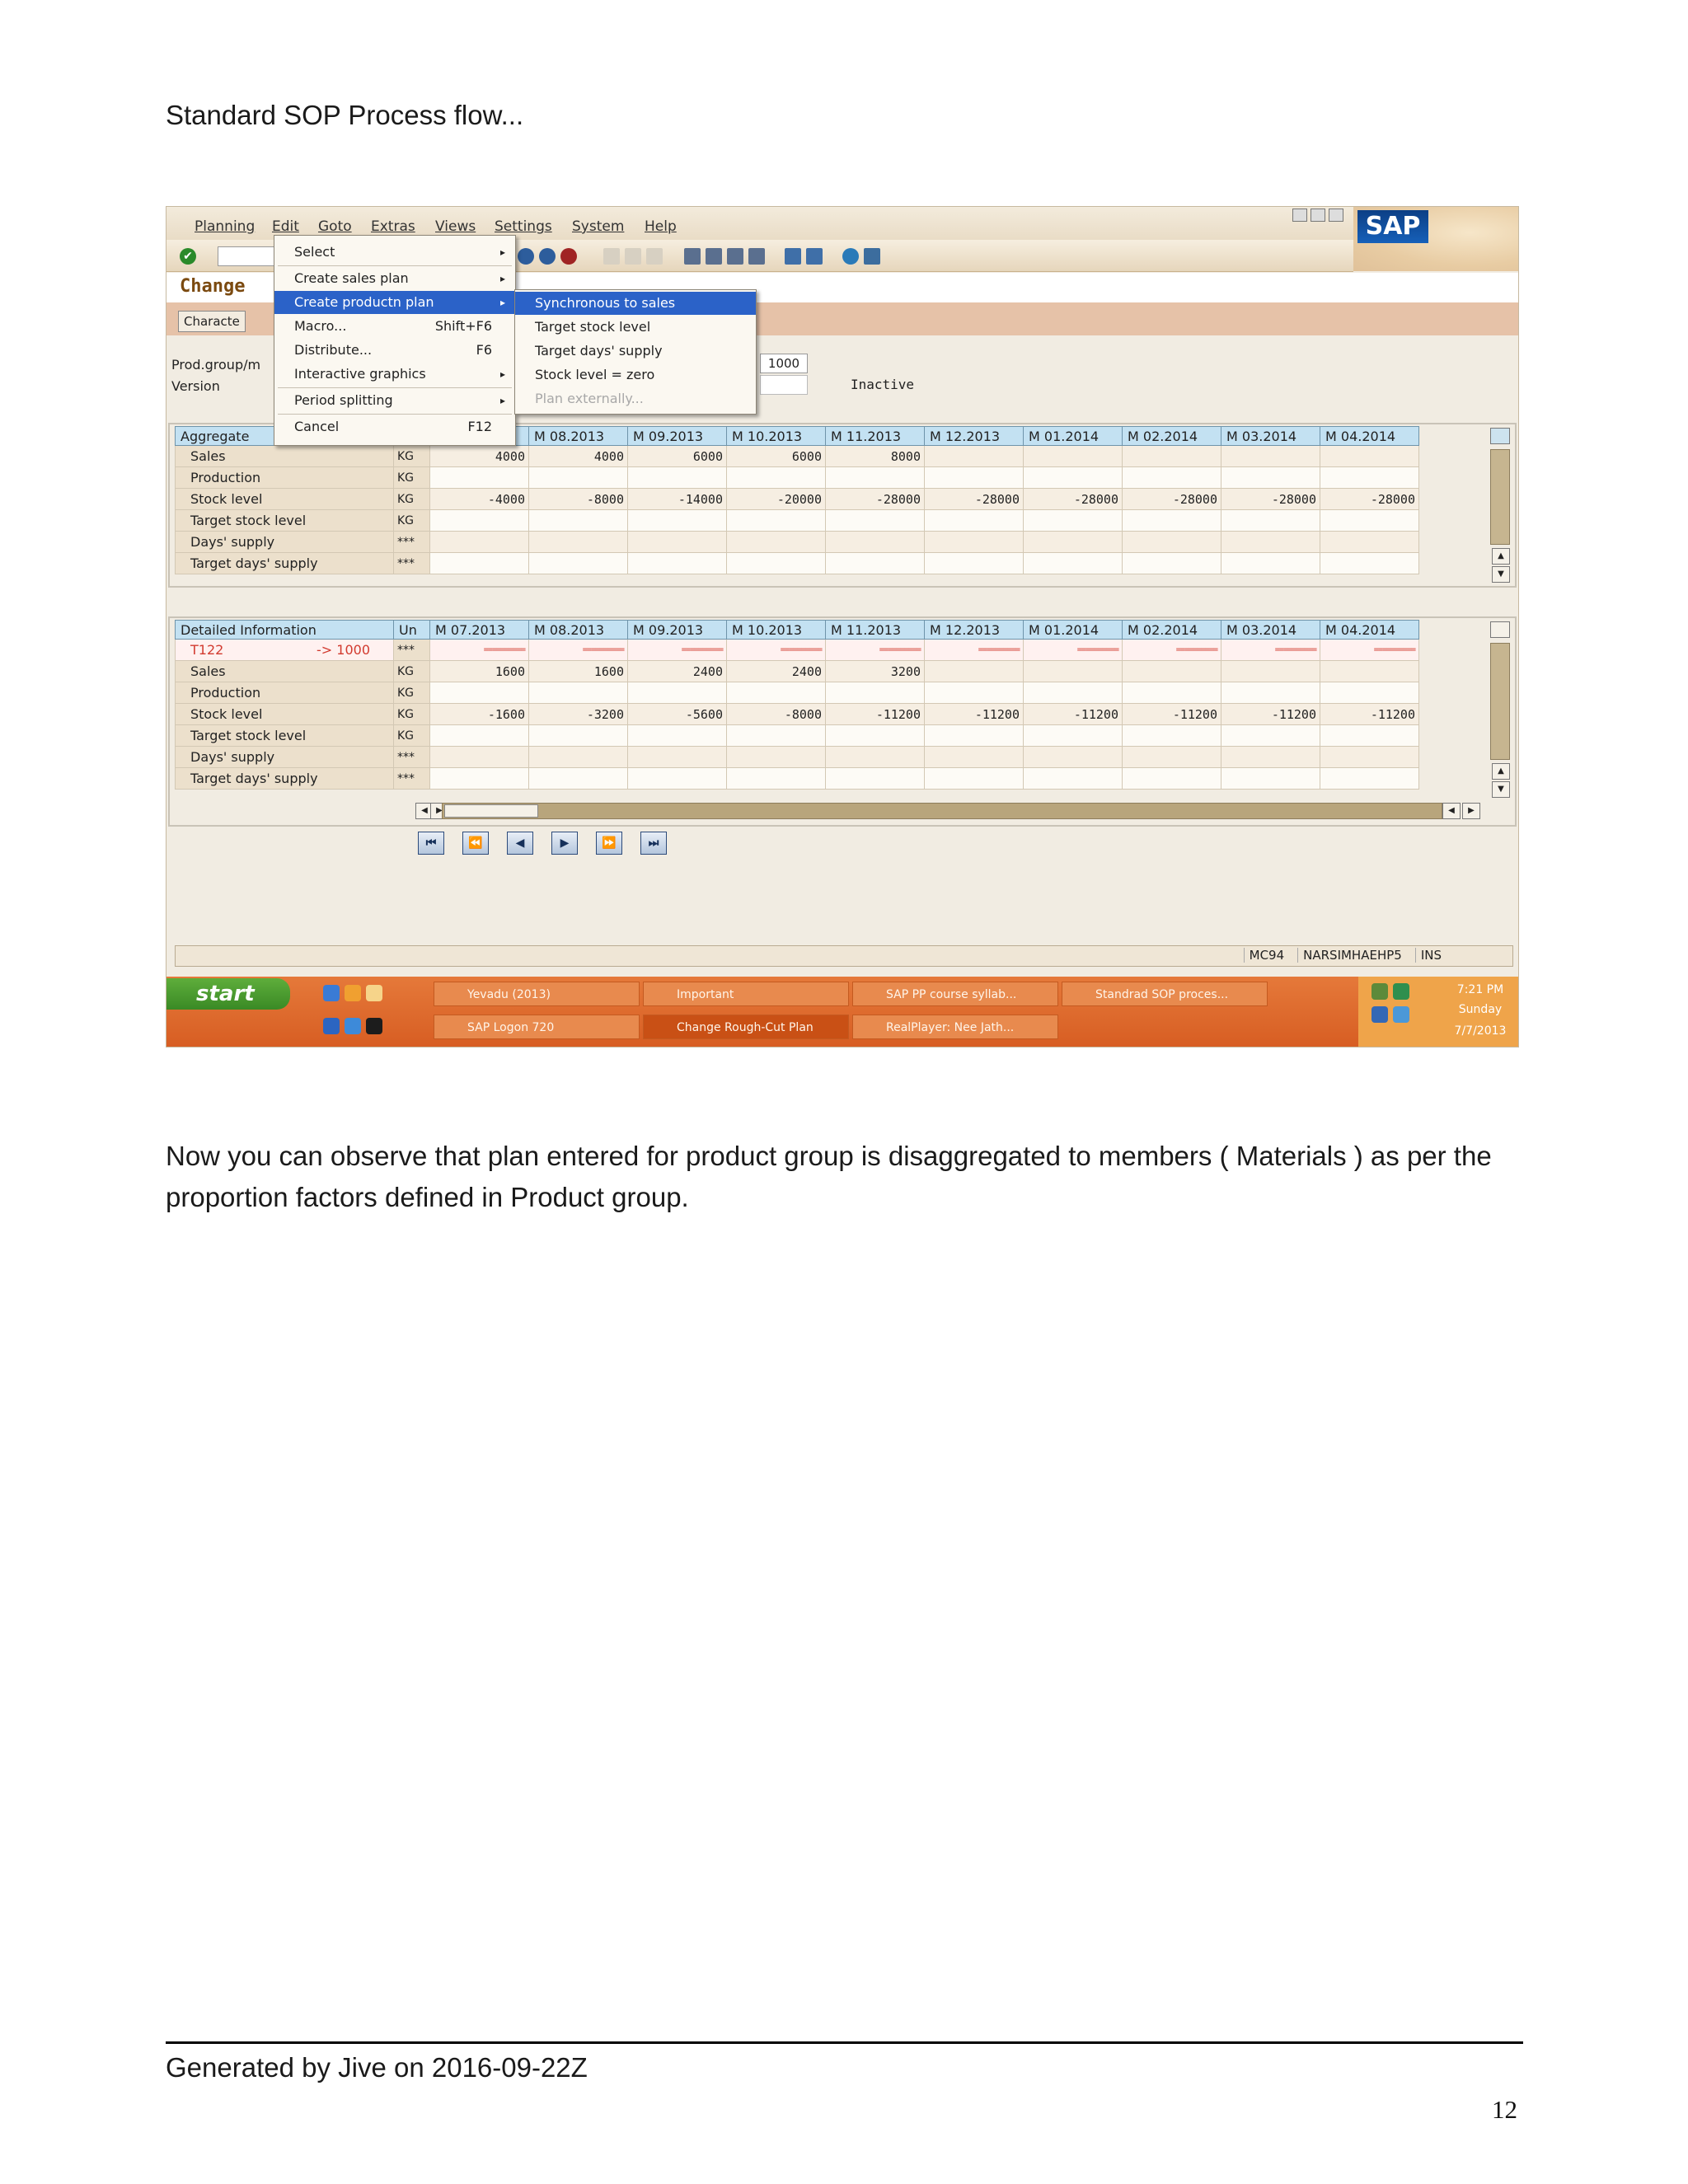 The width and height of the screenshot is (1688, 2184). What do you see at coordinates (332, 1026) in the screenshot?
I see `media-icon` at bounding box center [332, 1026].